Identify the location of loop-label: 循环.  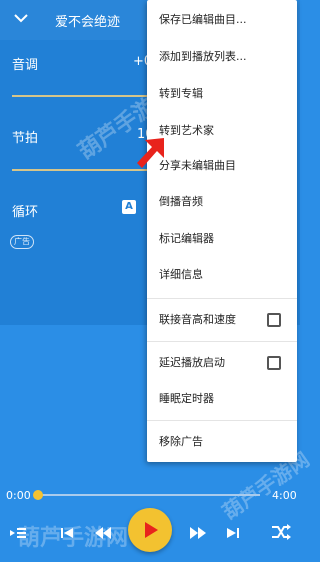
(25, 212).